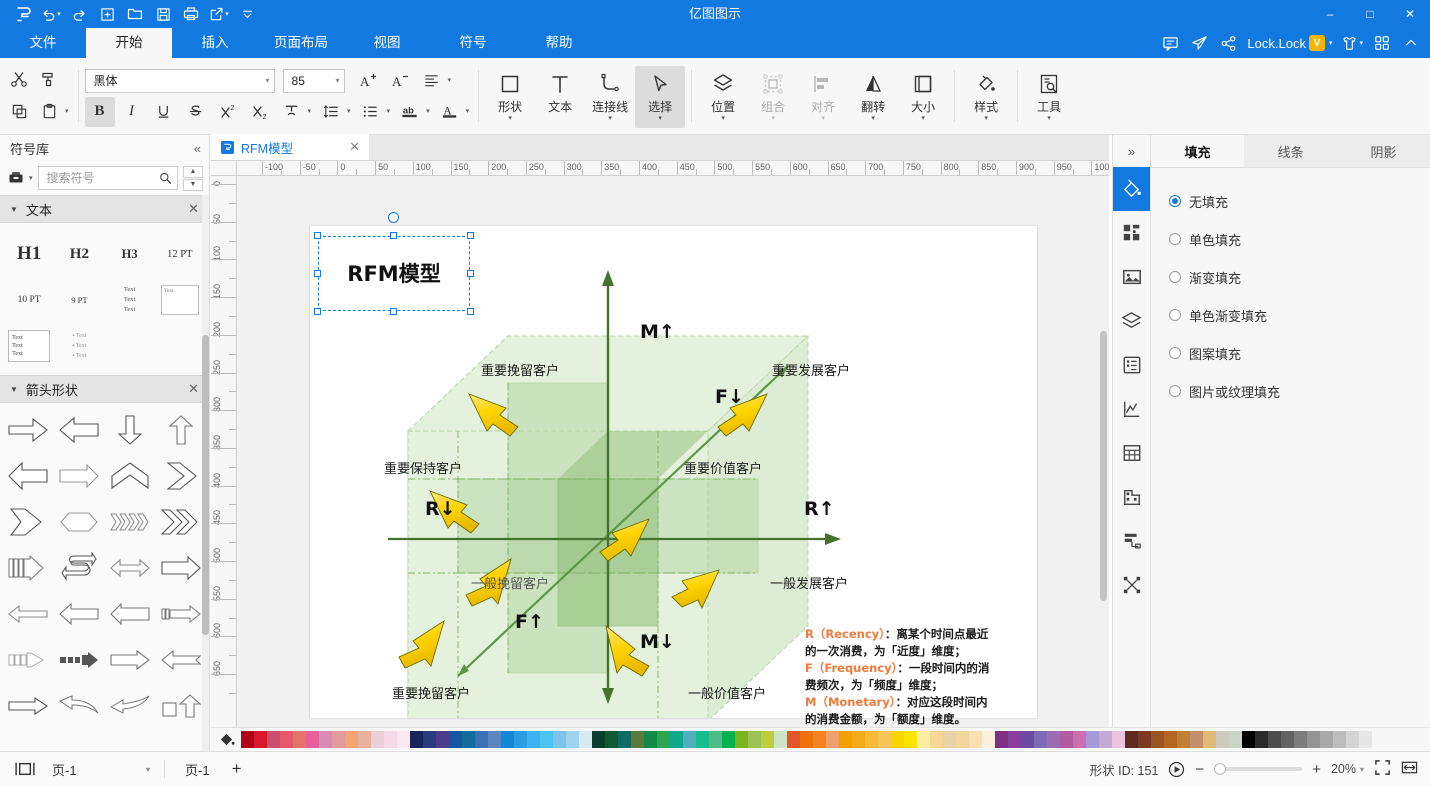 The width and height of the screenshot is (1430, 786). Describe the element at coordinates (1228, 43) in the screenshot. I see `share-icon` at that location.